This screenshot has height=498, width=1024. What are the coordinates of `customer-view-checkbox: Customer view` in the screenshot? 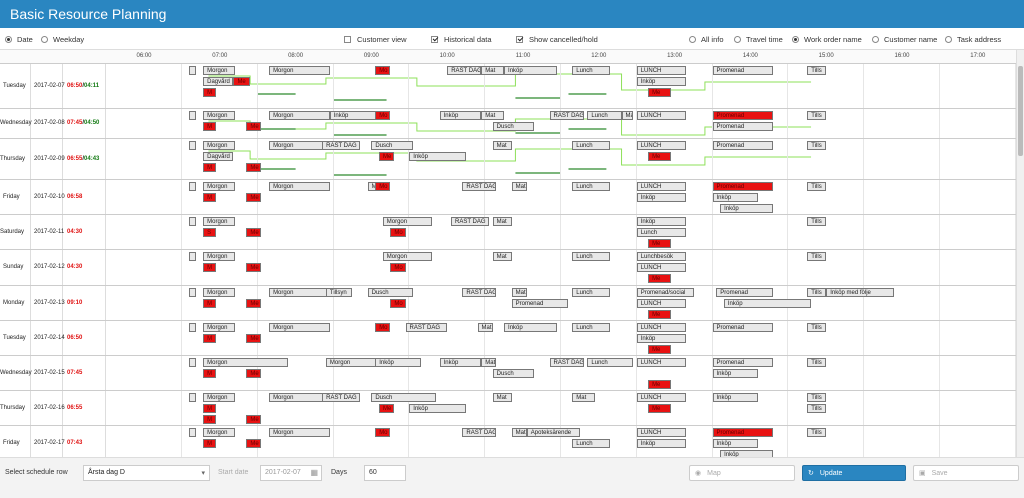 It's located at (375, 39).